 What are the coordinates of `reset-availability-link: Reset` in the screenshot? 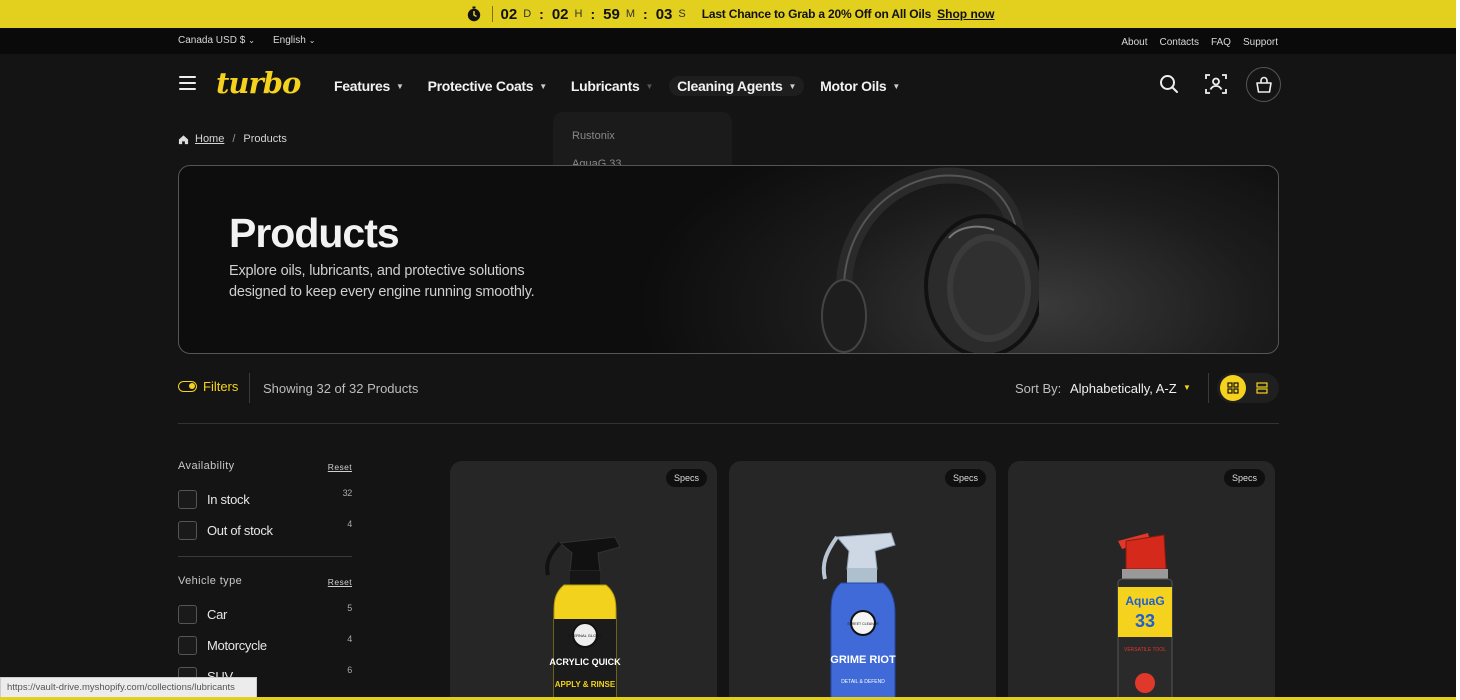 It's located at (340, 467).